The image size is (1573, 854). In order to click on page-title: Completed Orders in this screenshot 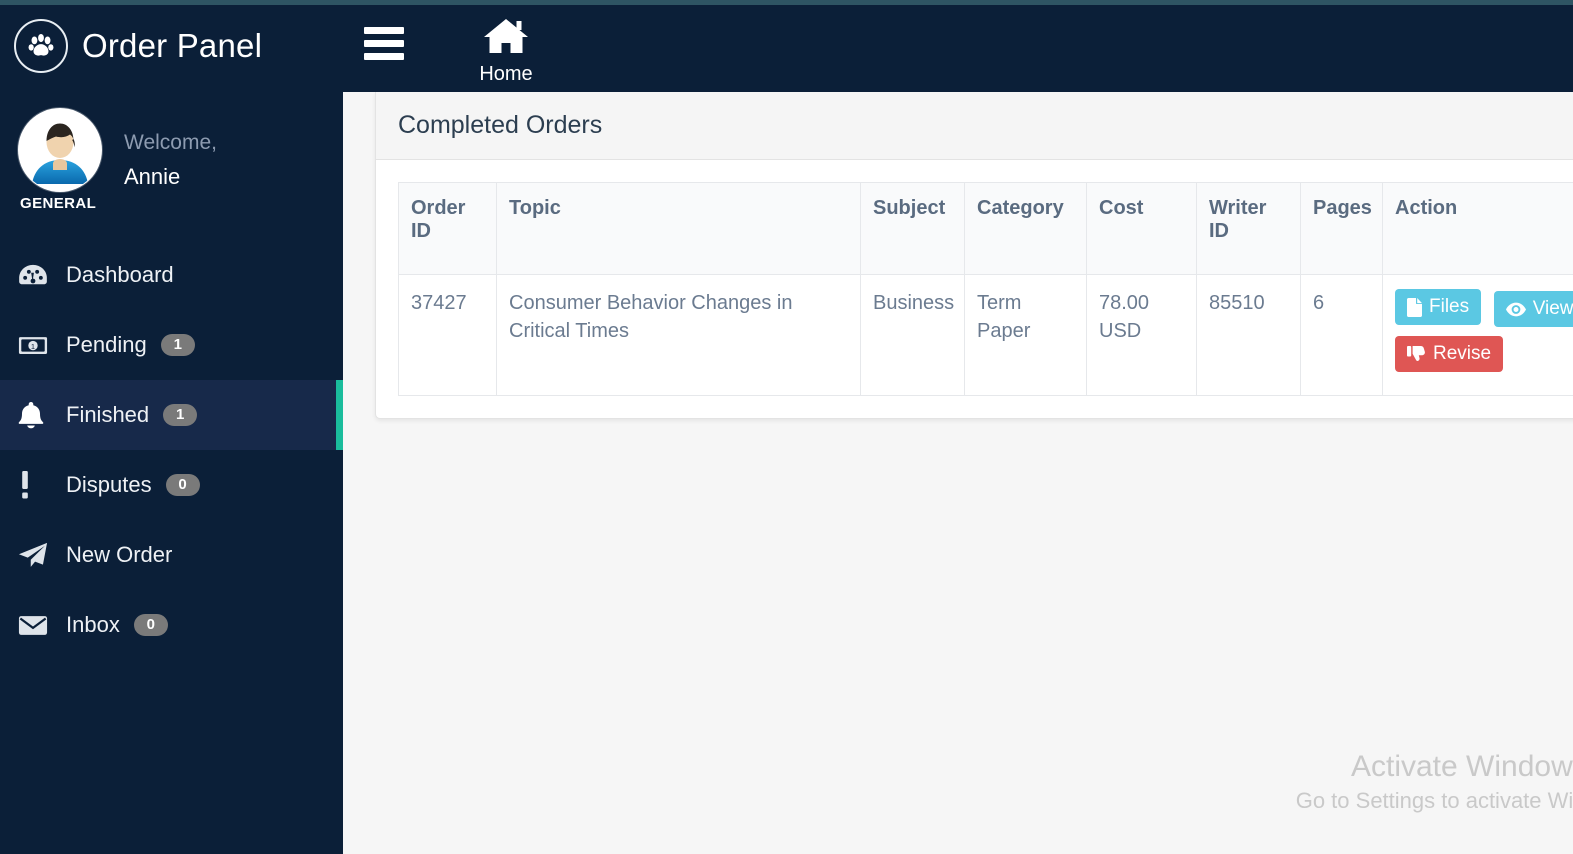, I will do `click(500, 125)`.